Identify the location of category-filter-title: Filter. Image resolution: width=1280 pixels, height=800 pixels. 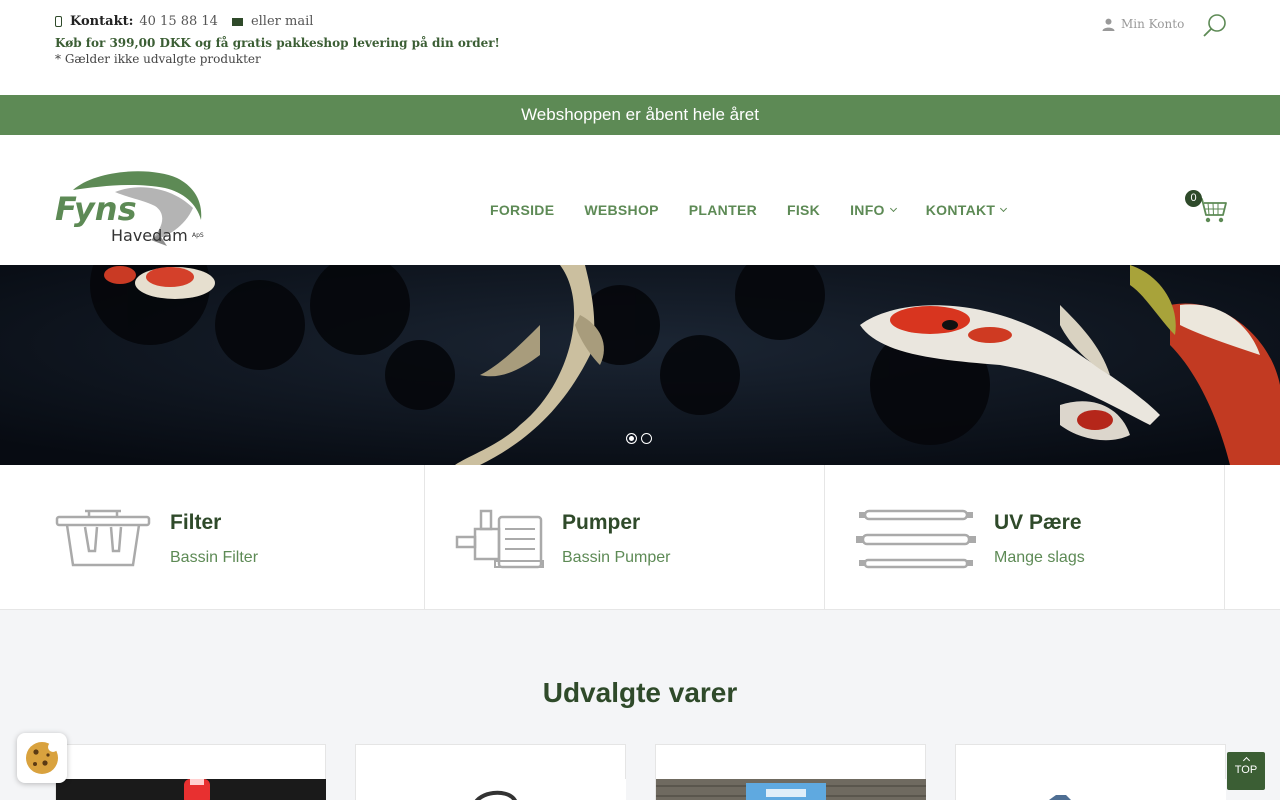
(196, 522).